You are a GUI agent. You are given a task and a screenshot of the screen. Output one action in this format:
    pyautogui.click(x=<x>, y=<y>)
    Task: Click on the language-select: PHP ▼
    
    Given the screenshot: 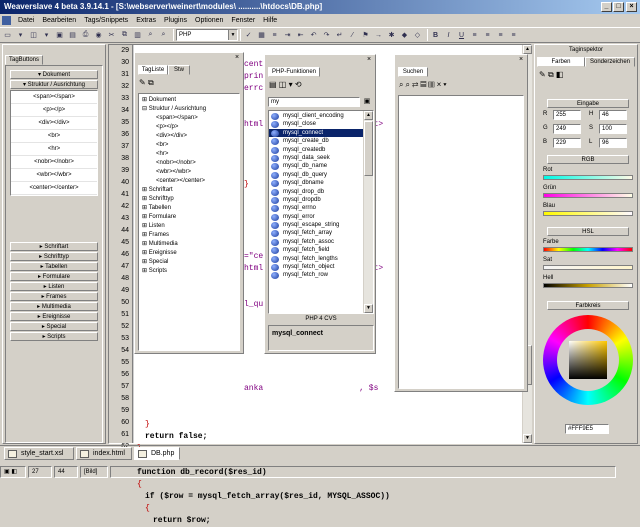 What is the action you would take?
    pyautogui.click(x=207, y=35)
    